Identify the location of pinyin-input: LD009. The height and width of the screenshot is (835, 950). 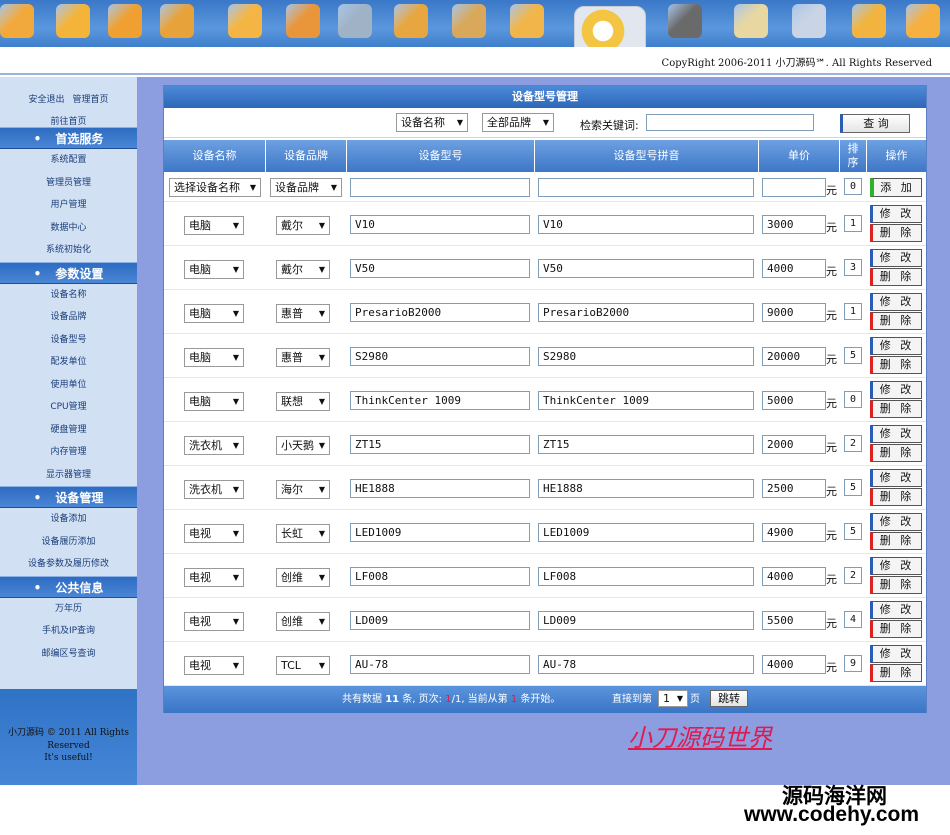
(646, 620).